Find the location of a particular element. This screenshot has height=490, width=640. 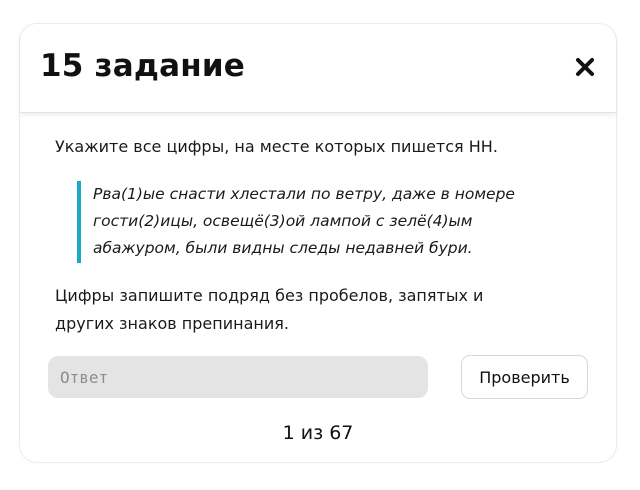

close-icon is located at coordinates (585, 67).